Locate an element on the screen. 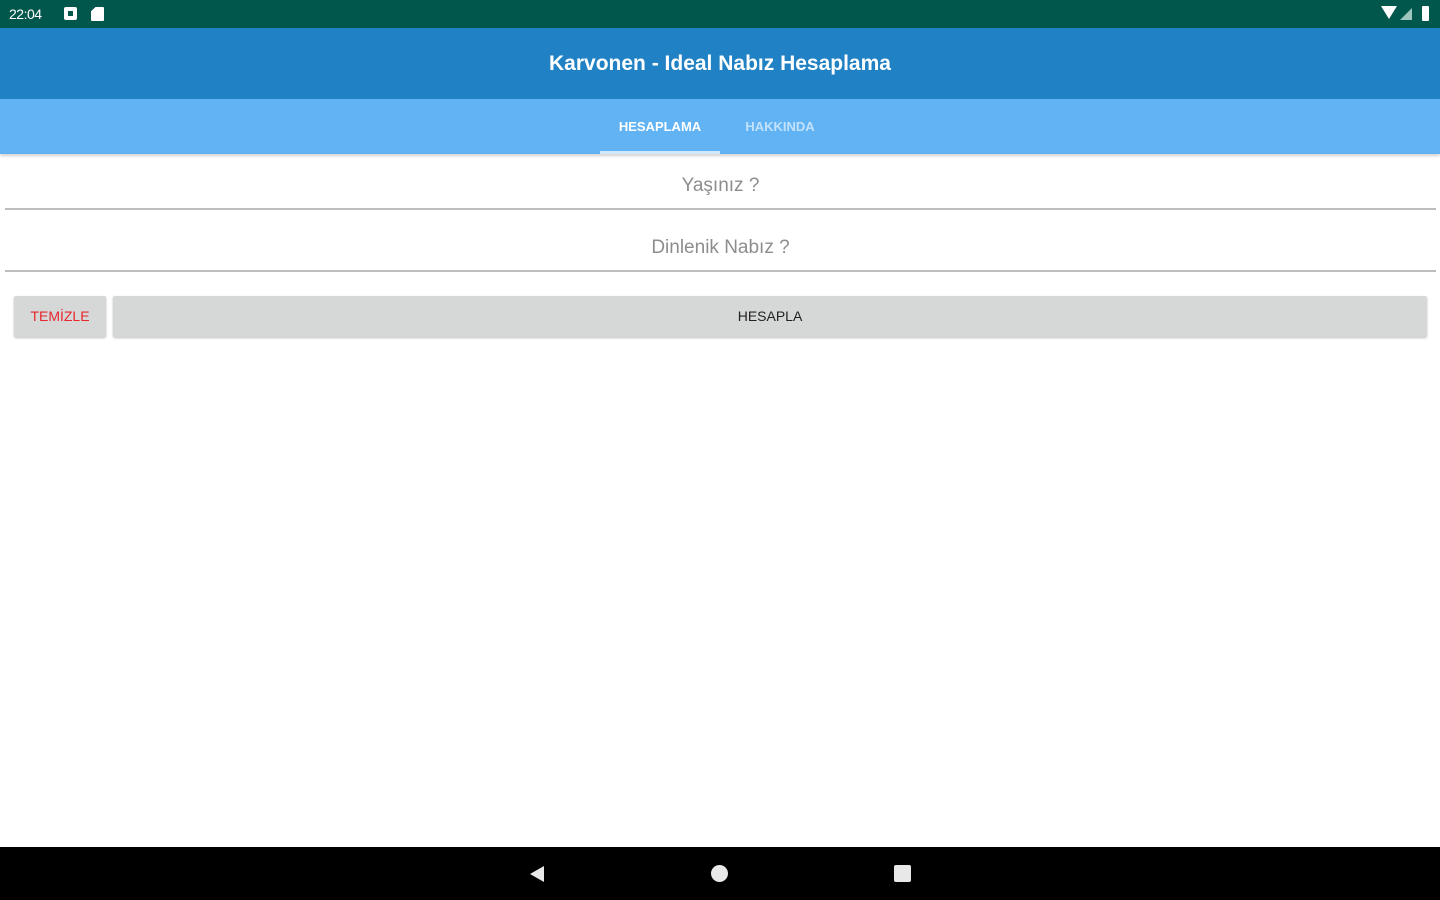 This screenshot has height=900, width=1440. tab-hakkinda: HAKKINDA is located at coordinates (780, 126).